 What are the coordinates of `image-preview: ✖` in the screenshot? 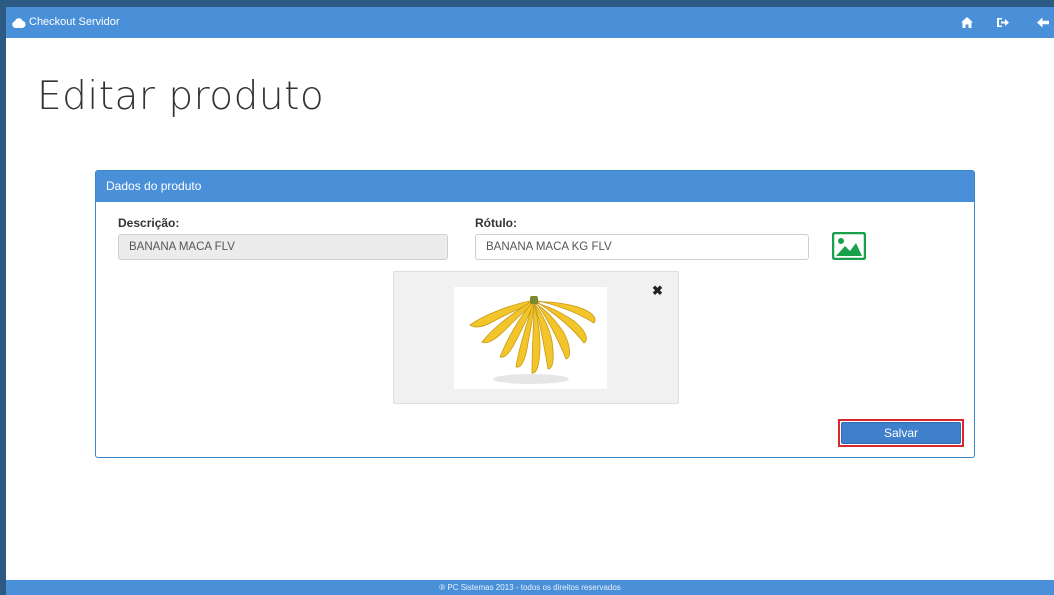 It's located at (536, 337).